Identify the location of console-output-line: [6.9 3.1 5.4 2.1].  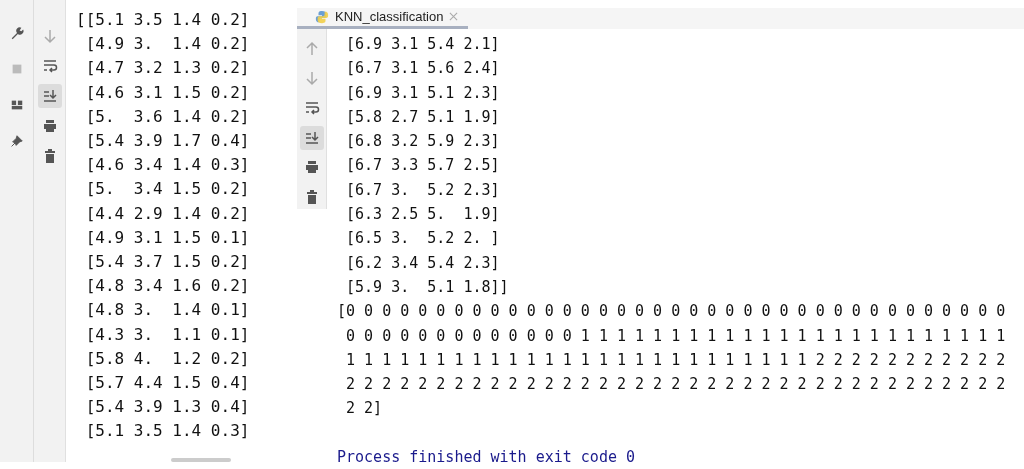
(423, 44).